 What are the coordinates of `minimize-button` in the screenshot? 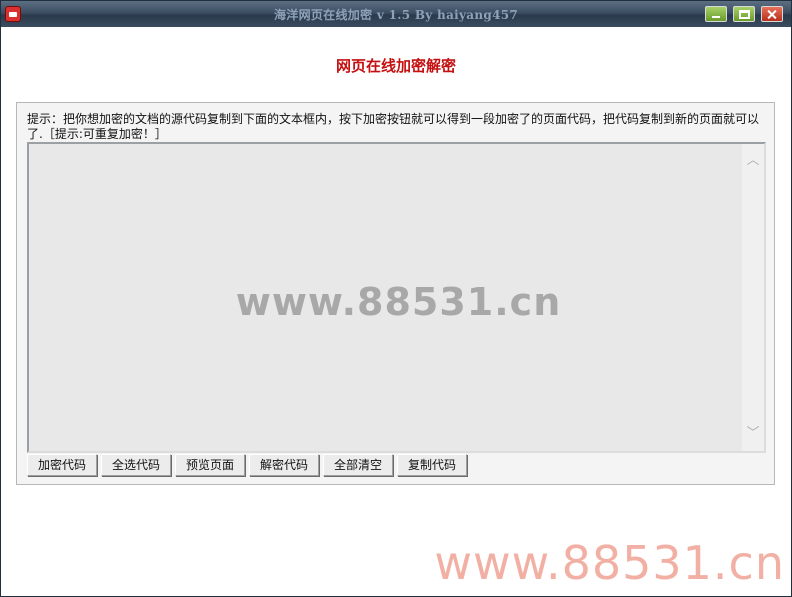 It's located at (716, 14).